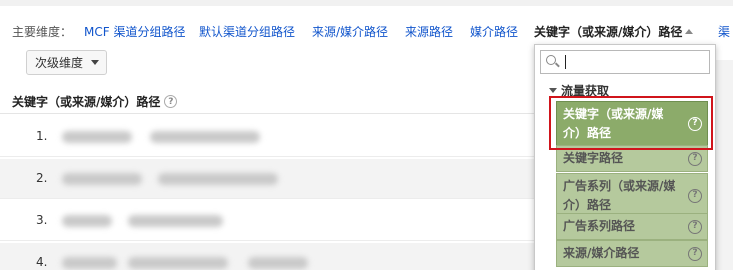  I want to click on column-header-label: 关键字（或来源/媒介）路径, so click(86, 102).